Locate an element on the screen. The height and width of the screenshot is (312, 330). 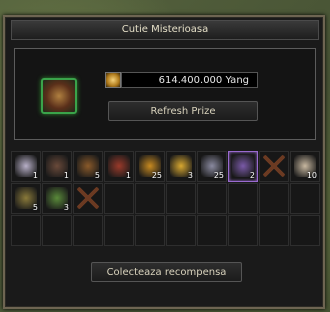
refresh-prize-button: Refresh Prize is located at coordinates (183, 111).